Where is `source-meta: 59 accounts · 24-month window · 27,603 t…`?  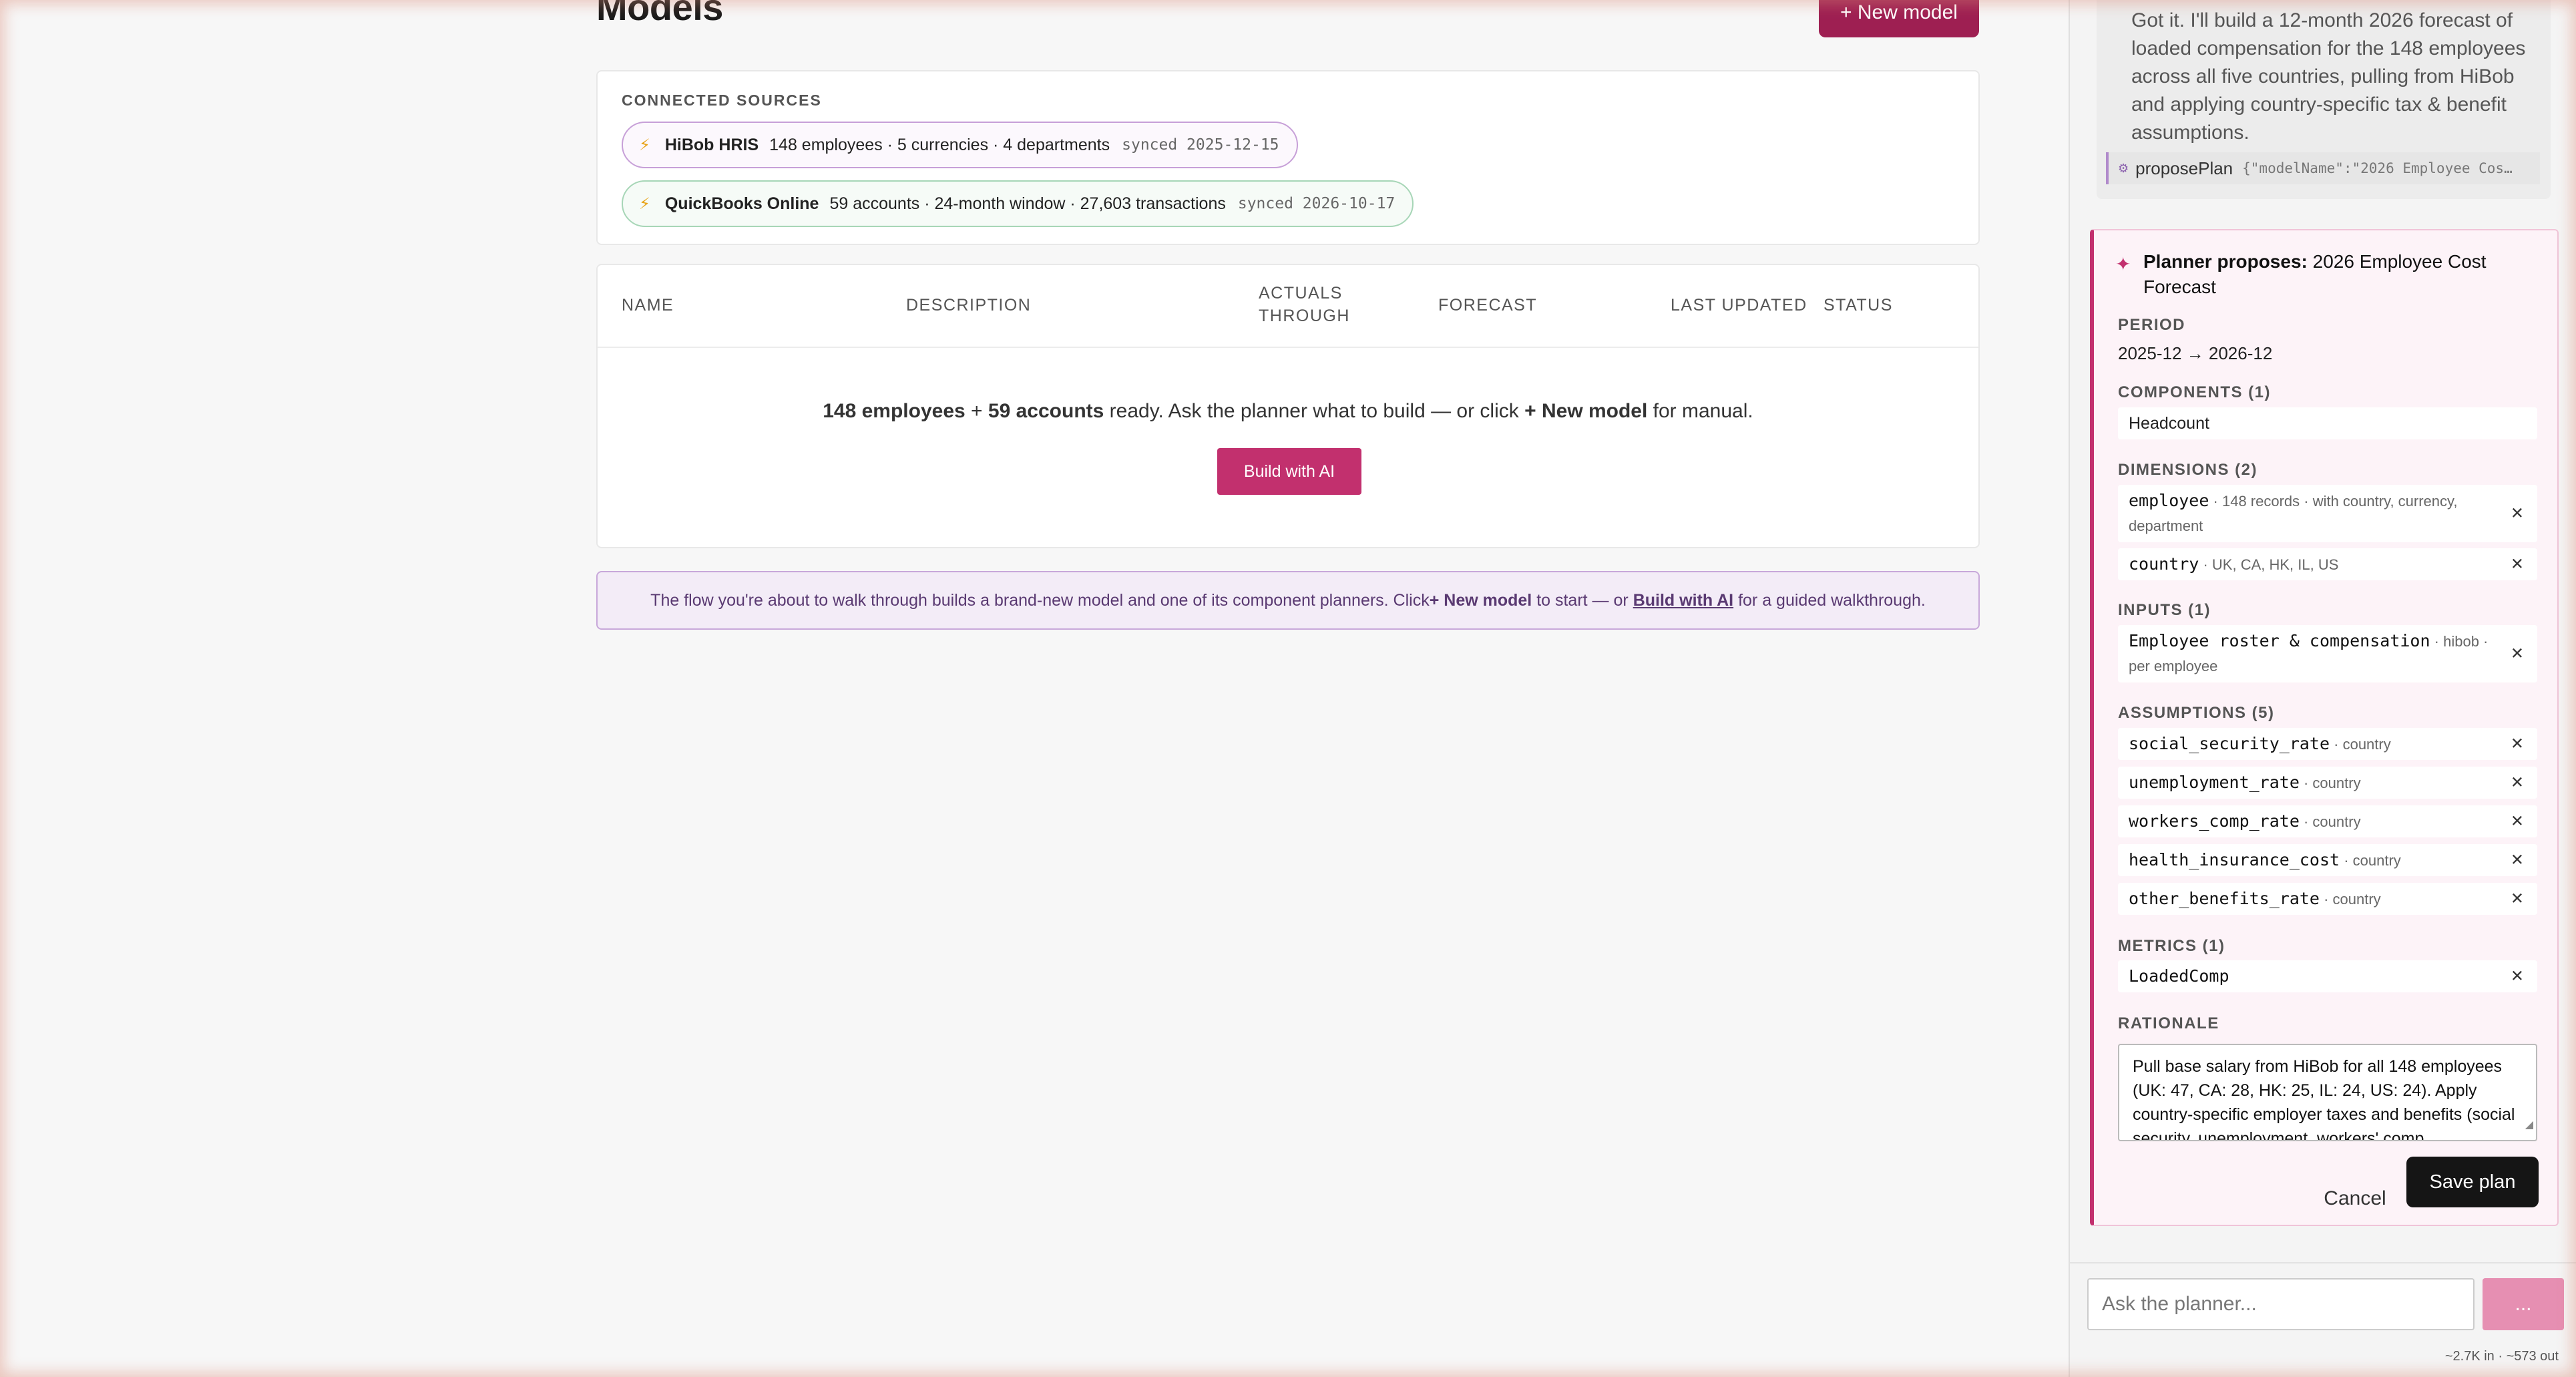 source-meta: 59 accounts · 24-month window · 27,603 t… is located at coordinates (1027, 203).